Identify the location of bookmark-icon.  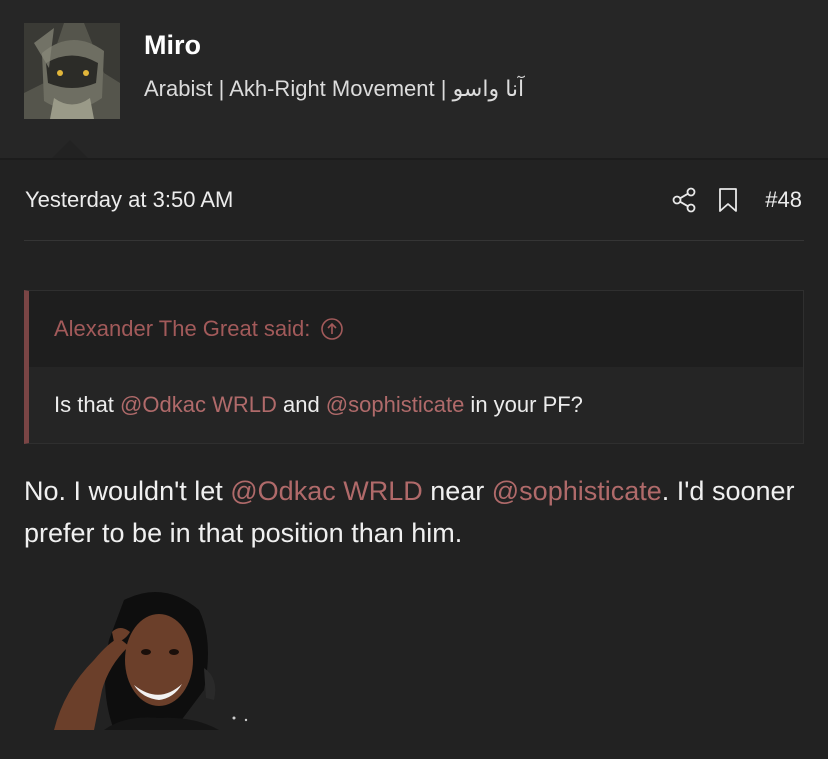
(728, 200).